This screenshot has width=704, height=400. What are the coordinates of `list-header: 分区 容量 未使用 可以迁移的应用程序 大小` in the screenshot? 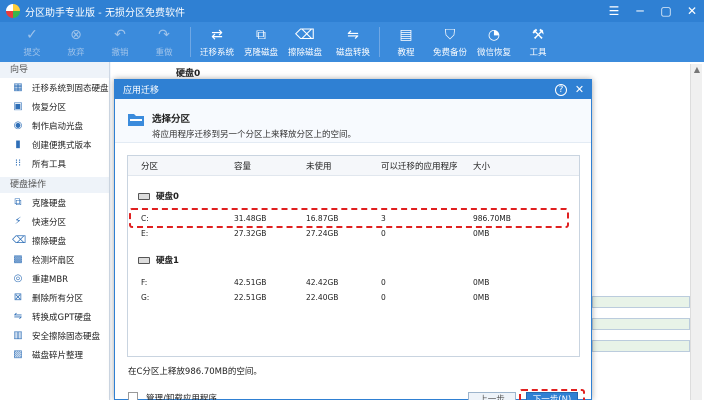 It's located at (353, 166).